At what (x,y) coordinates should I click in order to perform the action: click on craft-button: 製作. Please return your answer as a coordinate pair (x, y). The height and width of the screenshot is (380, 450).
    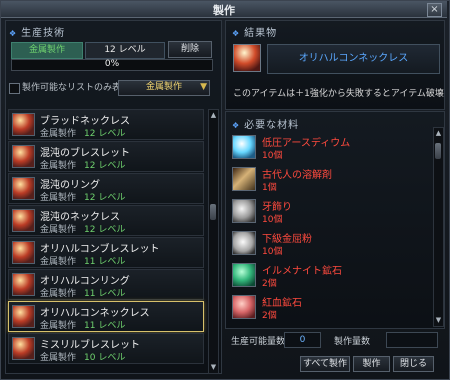
    Looking at the image, I should click on (371, 364).